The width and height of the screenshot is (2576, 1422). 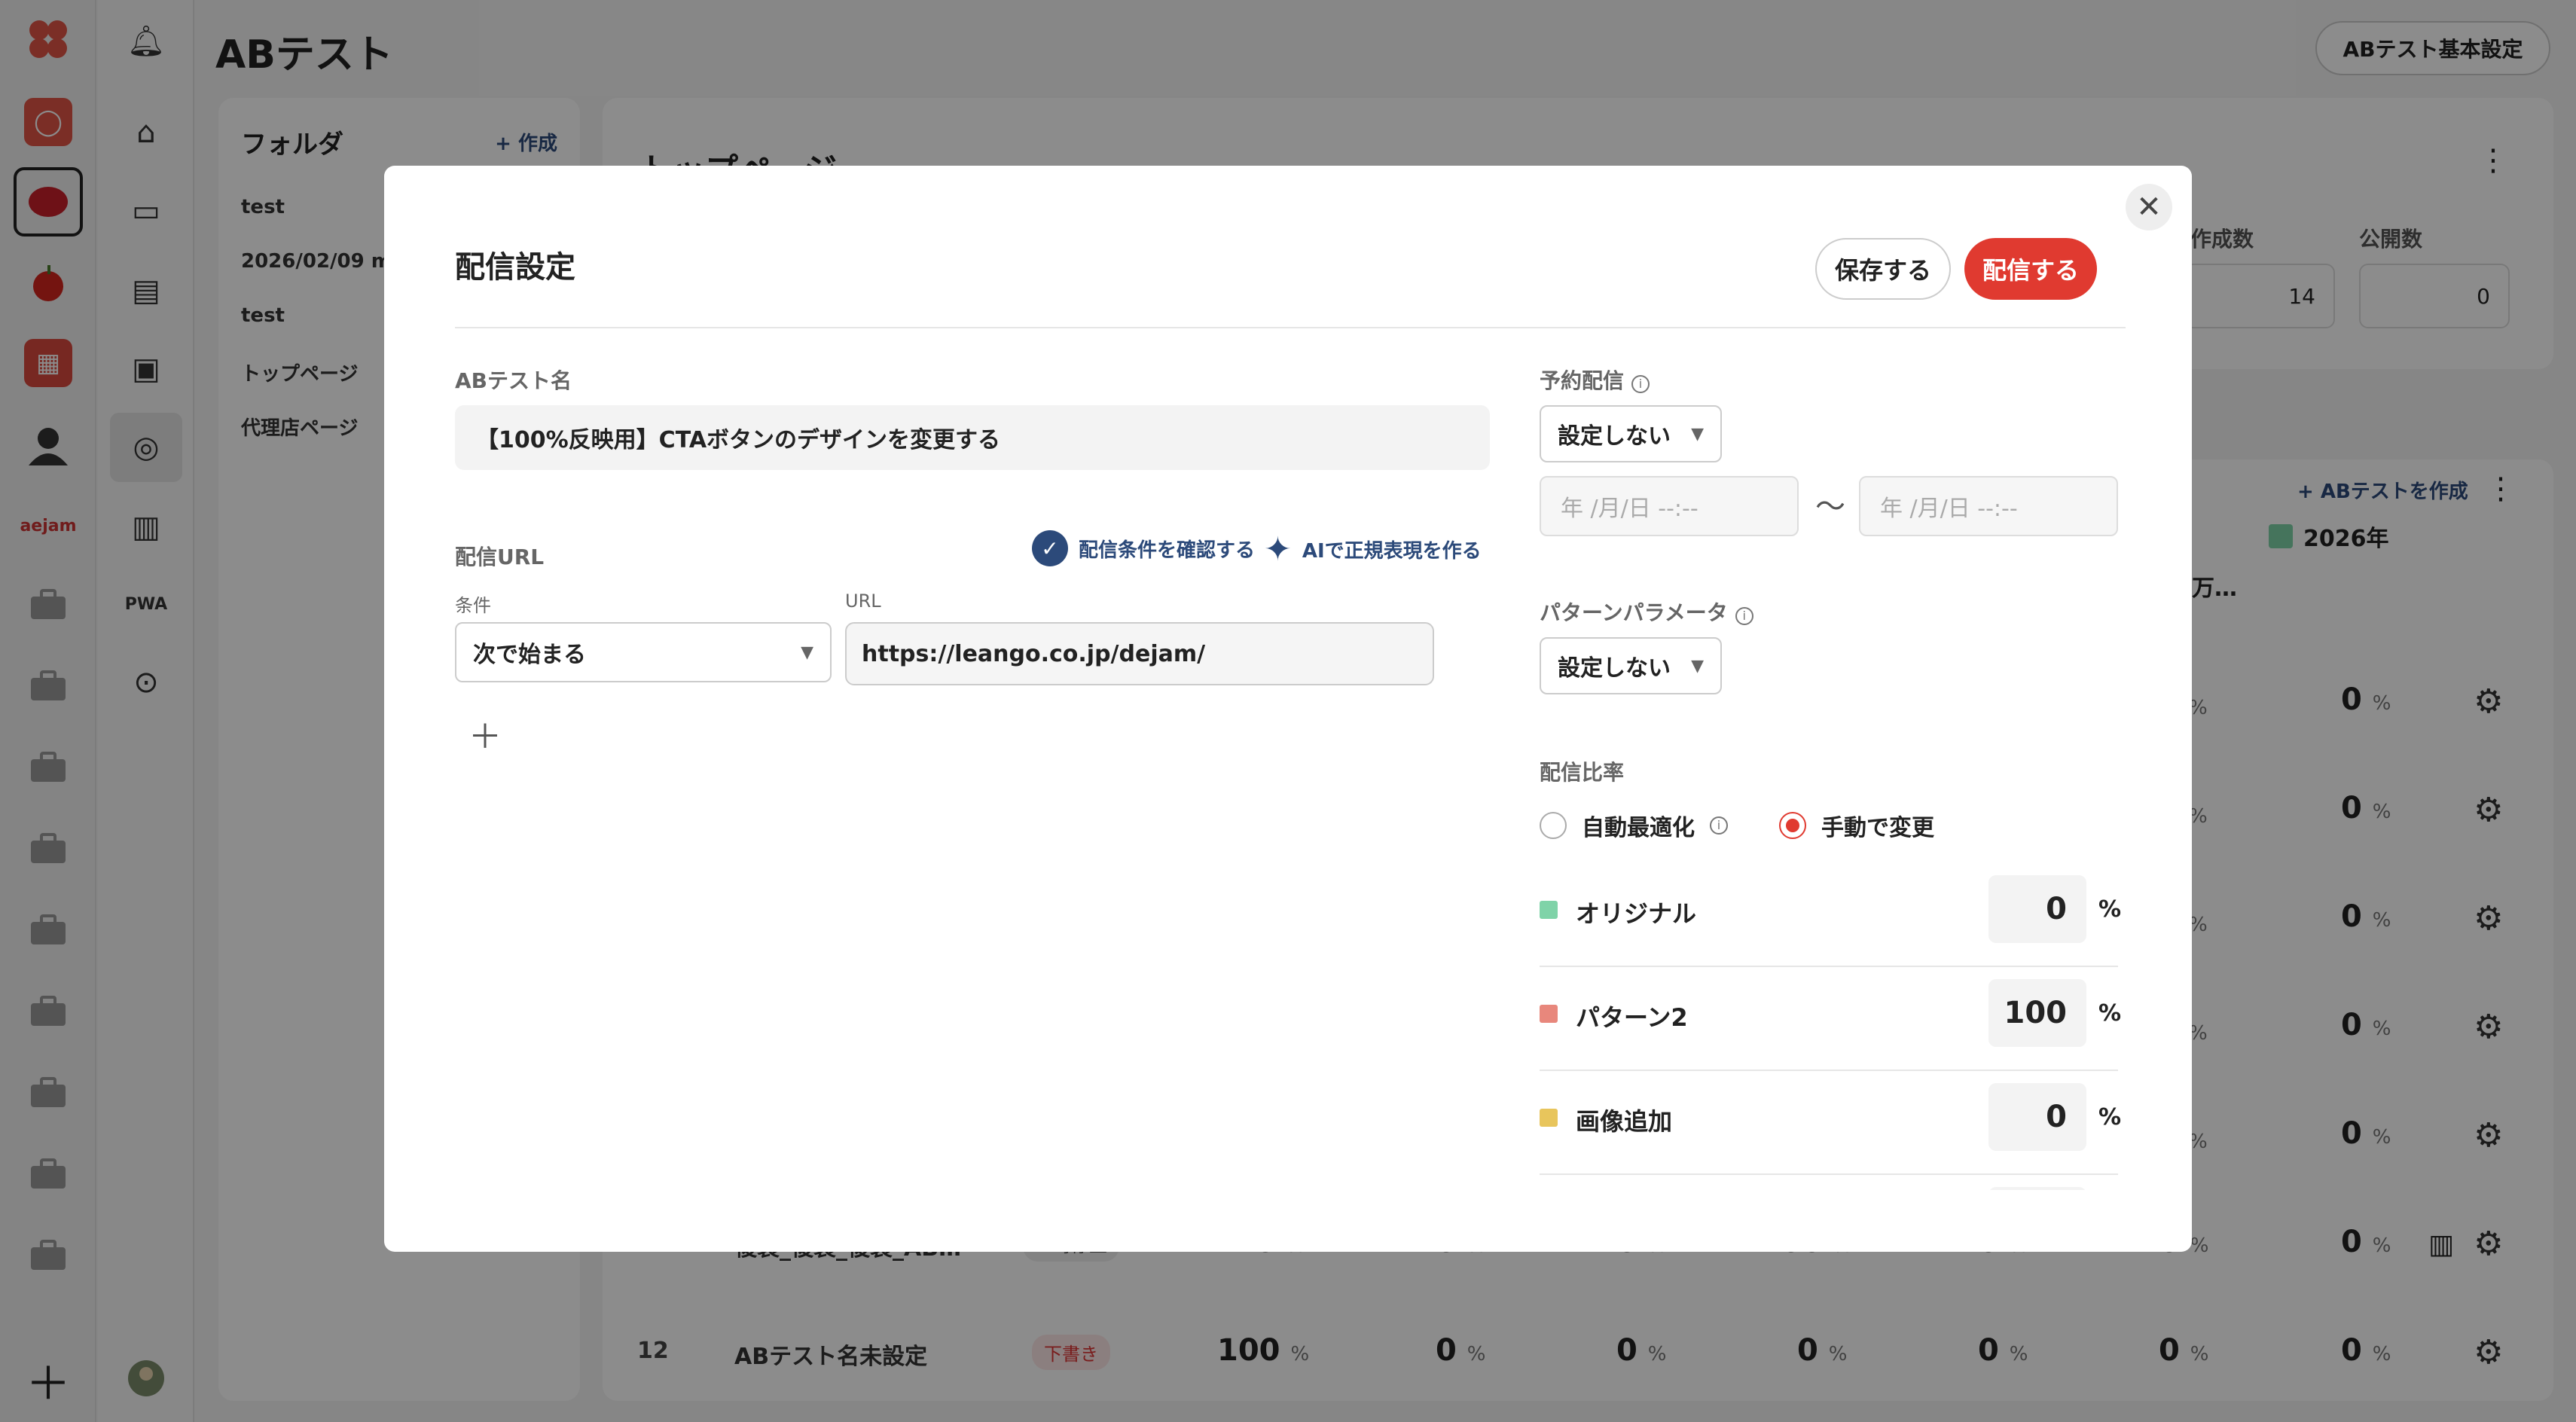 I want to click on ratio-input, so click(x=2037, y=1188).